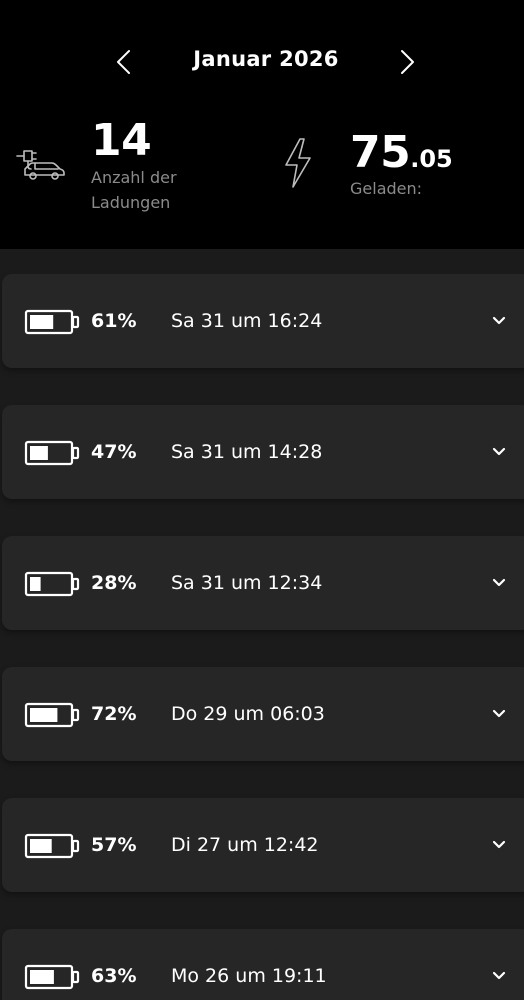 This screenshot has width=524, height=1000. Describe the element at coordinates (249, 976) in the screenshot. I see `session-datetime: Mo 26 um 19:11` at that location.